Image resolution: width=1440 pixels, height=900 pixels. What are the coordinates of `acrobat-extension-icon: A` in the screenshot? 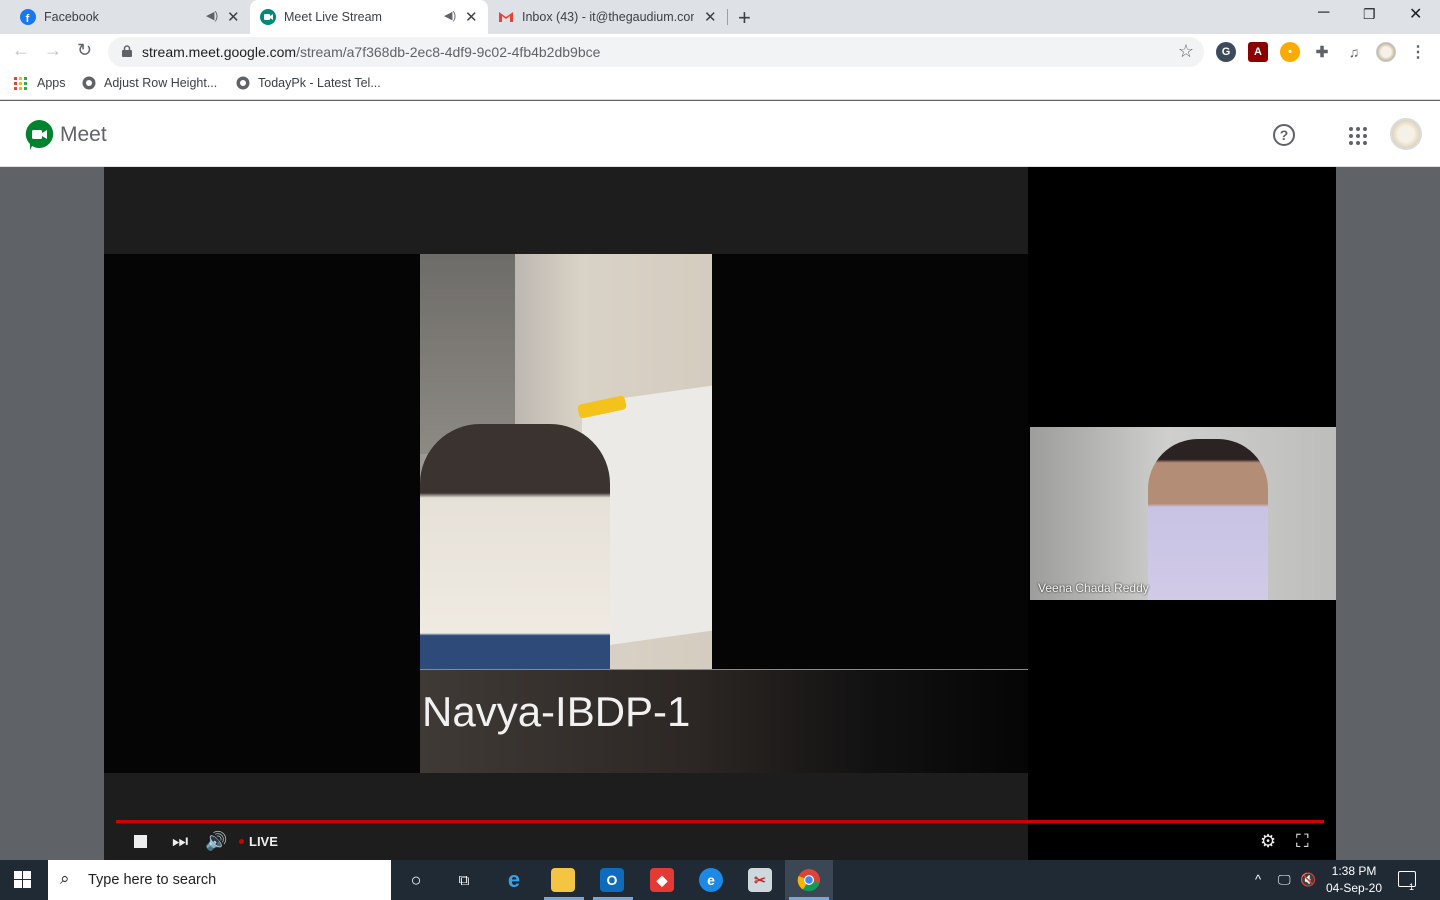 It's located at (1258, 52).